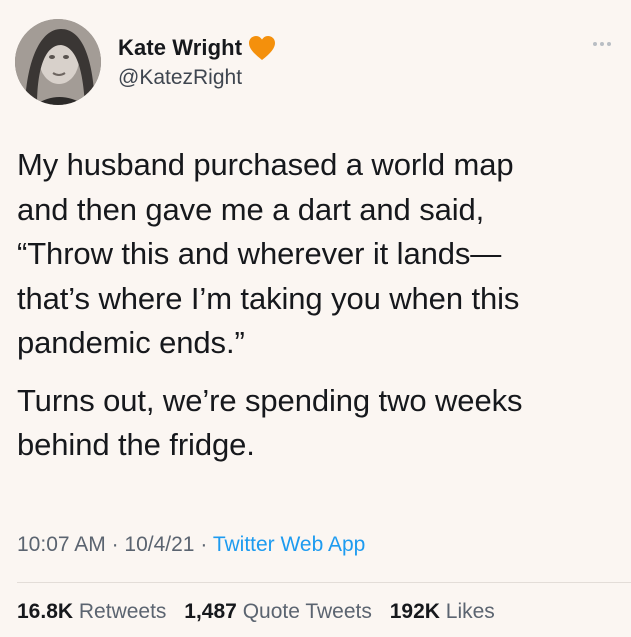  What do you see at coordinates (262, 48) in the screenshot?
I see `orange-heart-icon` at bounding box center [262, 48].